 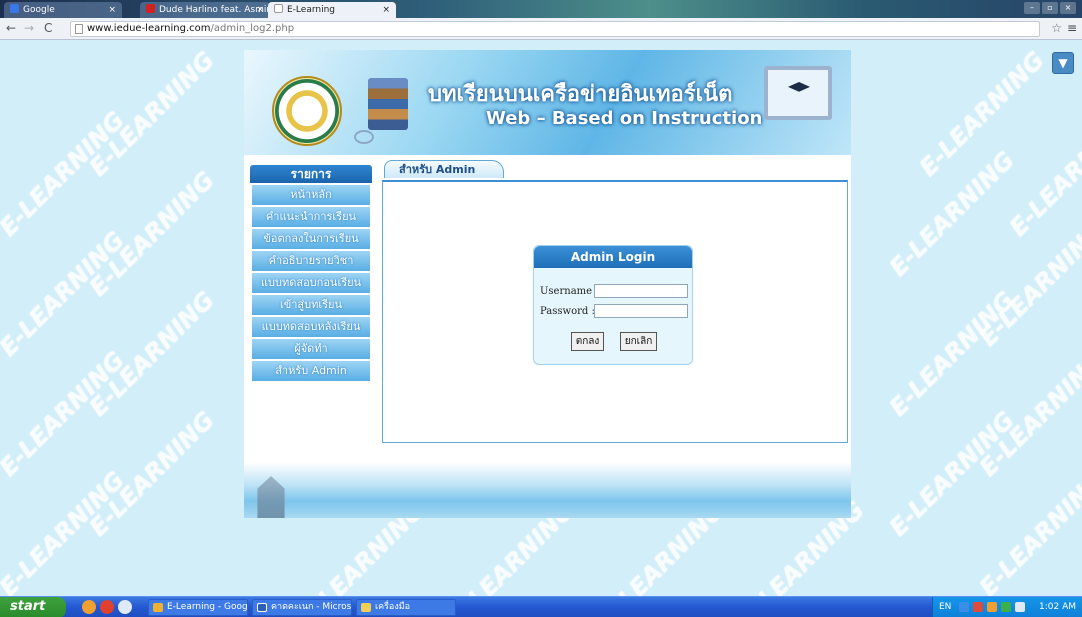 I want to click on sidebar-item-study-guide: คำแนะนำการเรียน, so click(x=311, y=217).